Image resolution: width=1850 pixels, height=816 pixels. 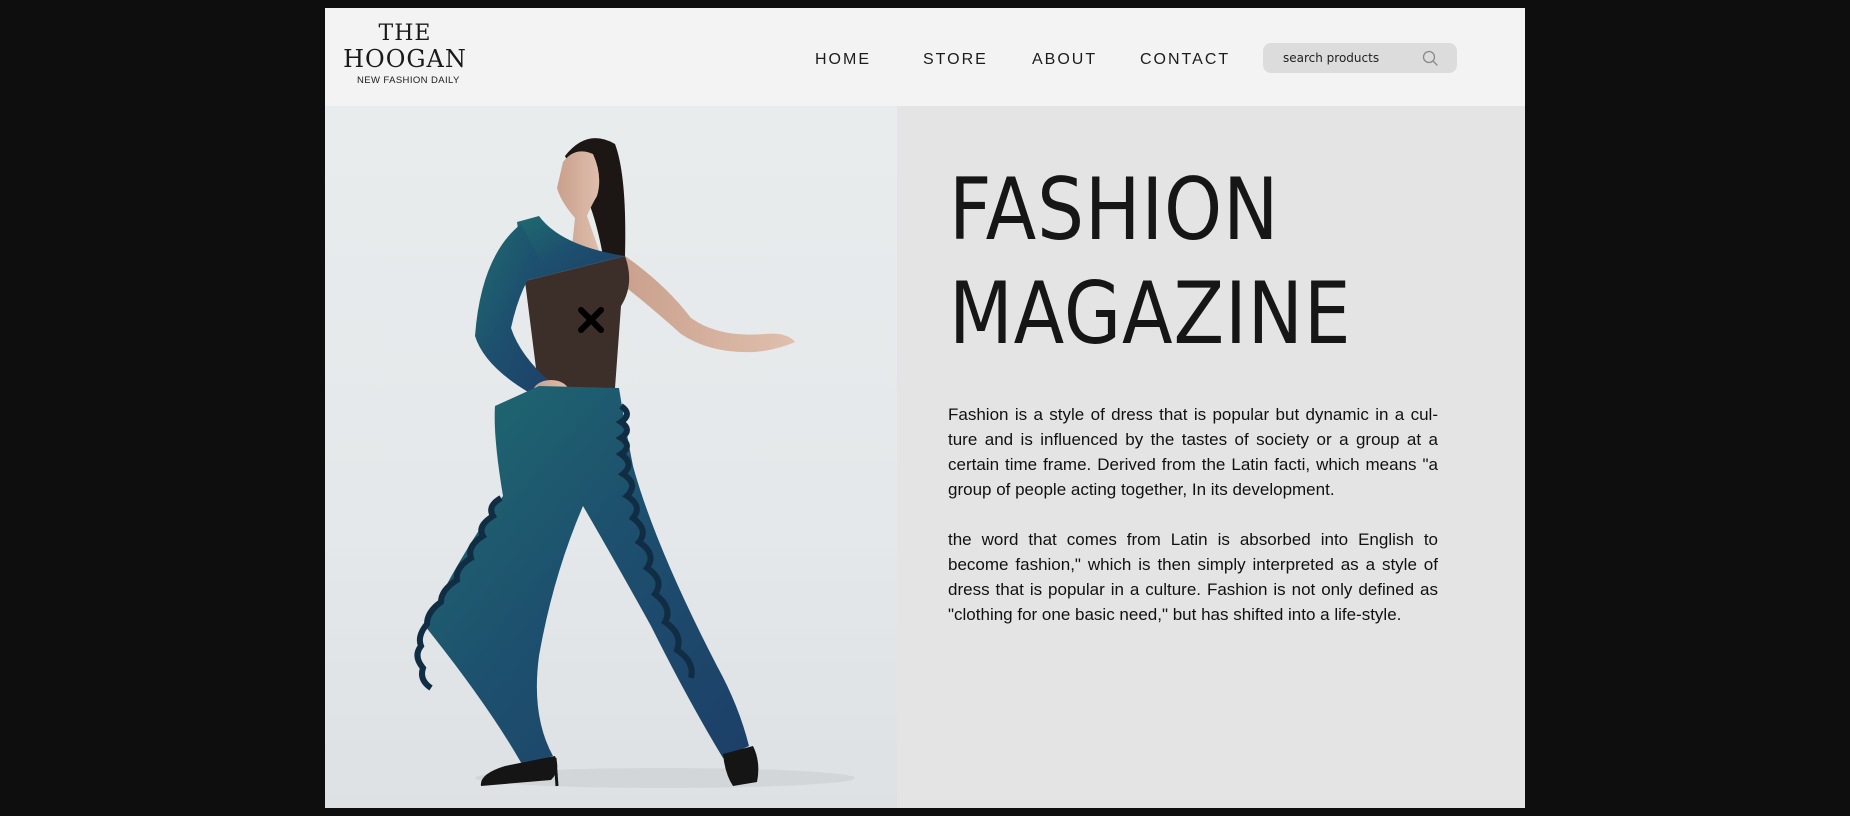 I want to click on search-icon, so click(x=1430, y=58).